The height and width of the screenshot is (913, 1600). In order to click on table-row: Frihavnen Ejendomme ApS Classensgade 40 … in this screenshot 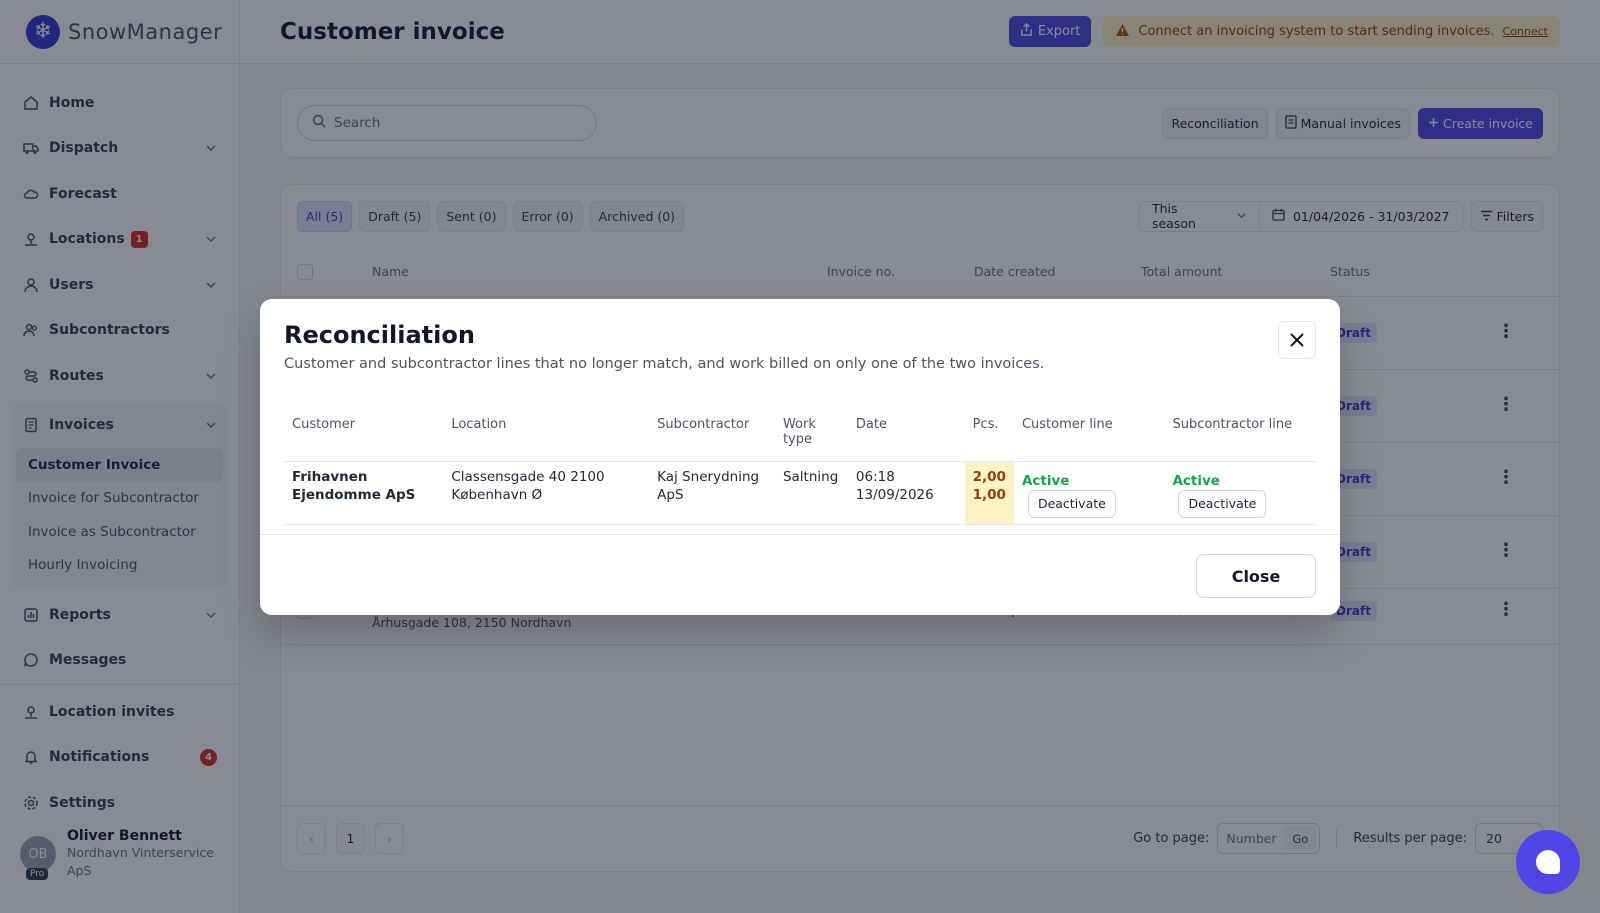, I will do `click(800, 493)`.